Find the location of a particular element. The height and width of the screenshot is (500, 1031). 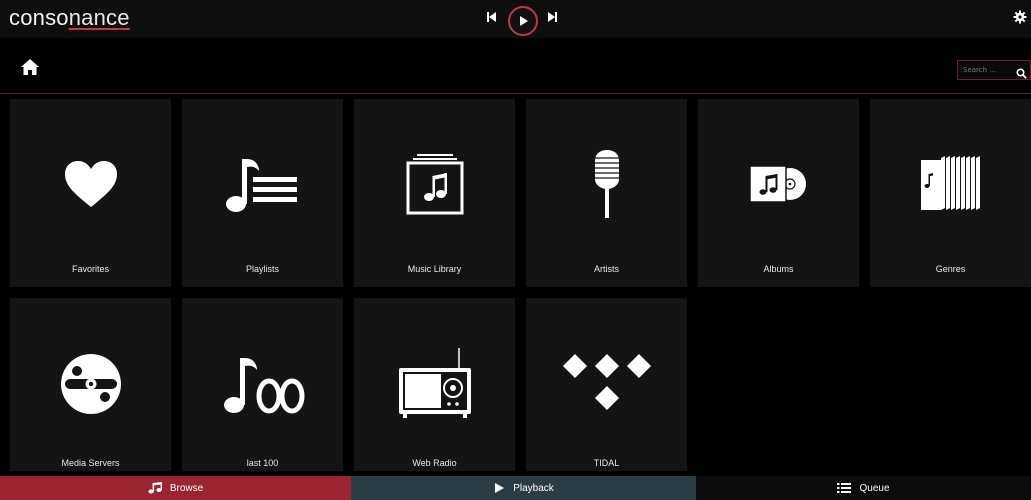

list-icon is located at coordinates (844, 488).